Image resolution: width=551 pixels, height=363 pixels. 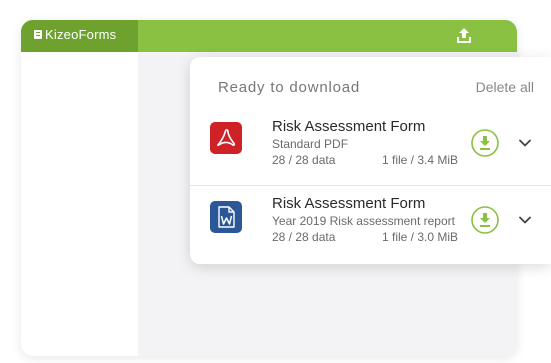 What do you see at coordinates (310, 144) in the screenshot?
I see `export-format: Standard PDF` at bounding box center [310, 144].